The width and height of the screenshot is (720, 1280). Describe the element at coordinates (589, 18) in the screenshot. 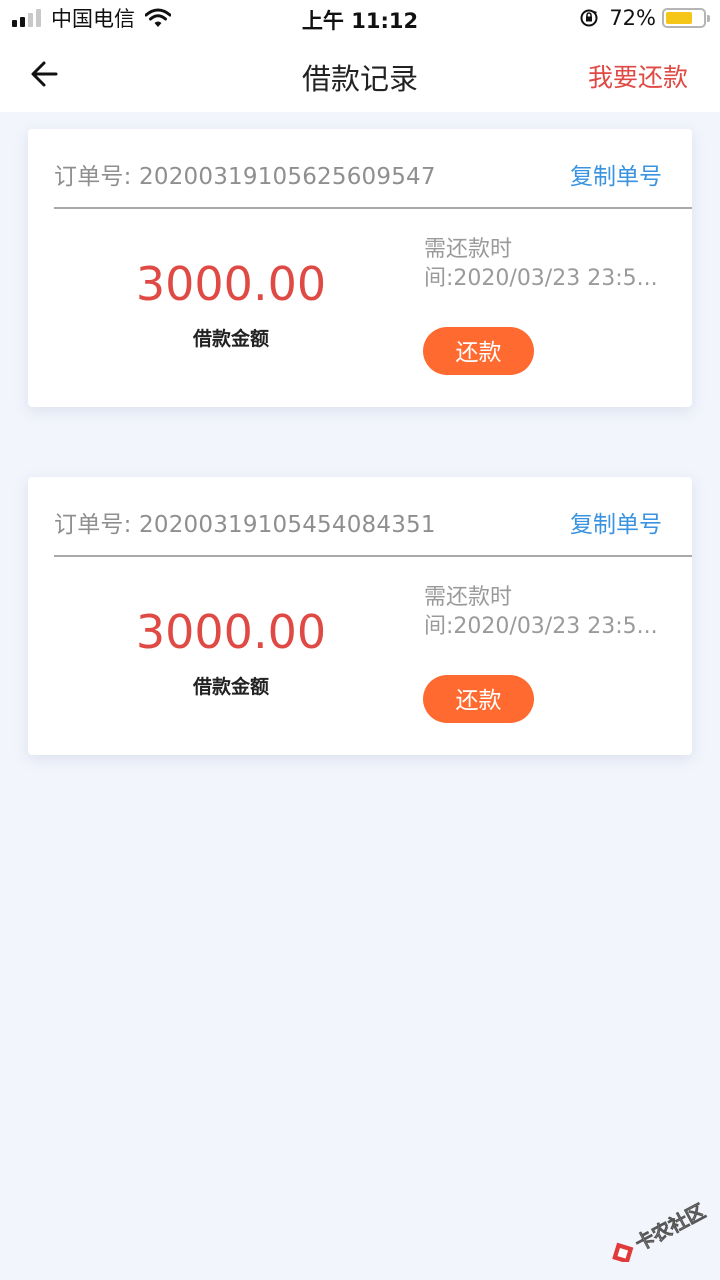

I see `rotation-lock-icon` at that location.